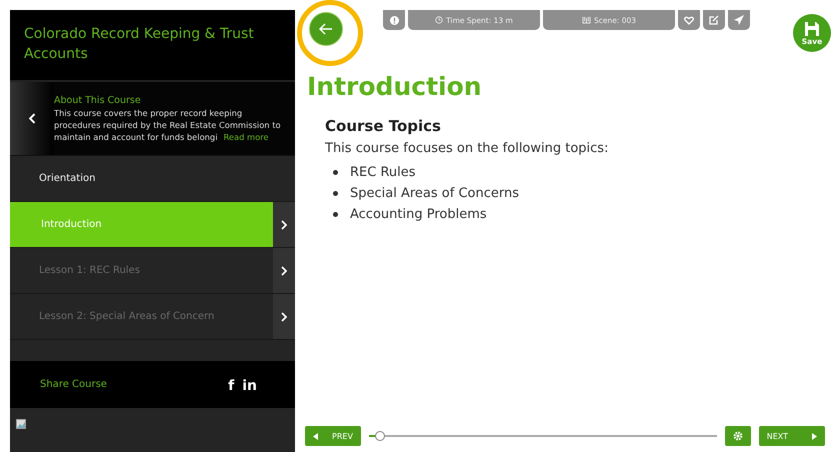 This screenshot has height=452, width=831. What do you see at coordinates (791, 436) in the screenshot?
I see `next-button: NEXT` at bounding box center [791, 436].